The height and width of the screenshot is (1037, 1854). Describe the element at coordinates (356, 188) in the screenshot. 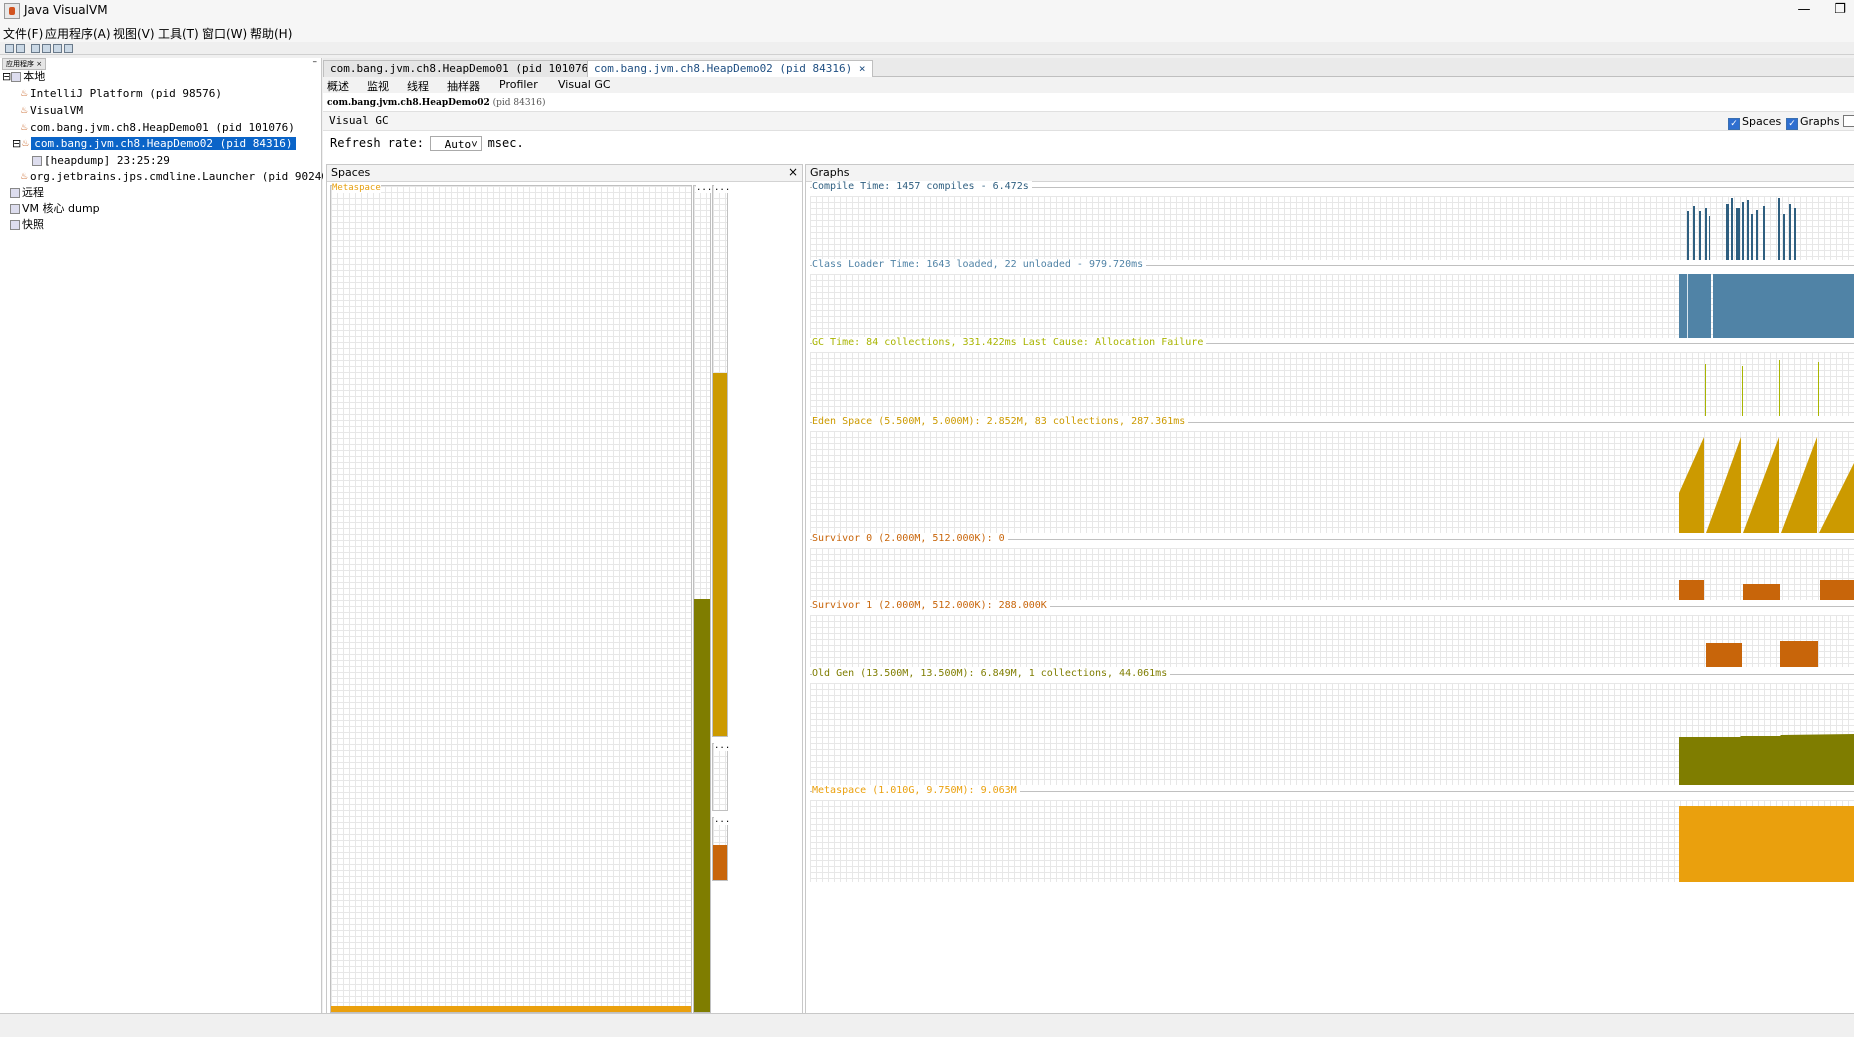

I see `metaspace-label: Metaspace` at that location.